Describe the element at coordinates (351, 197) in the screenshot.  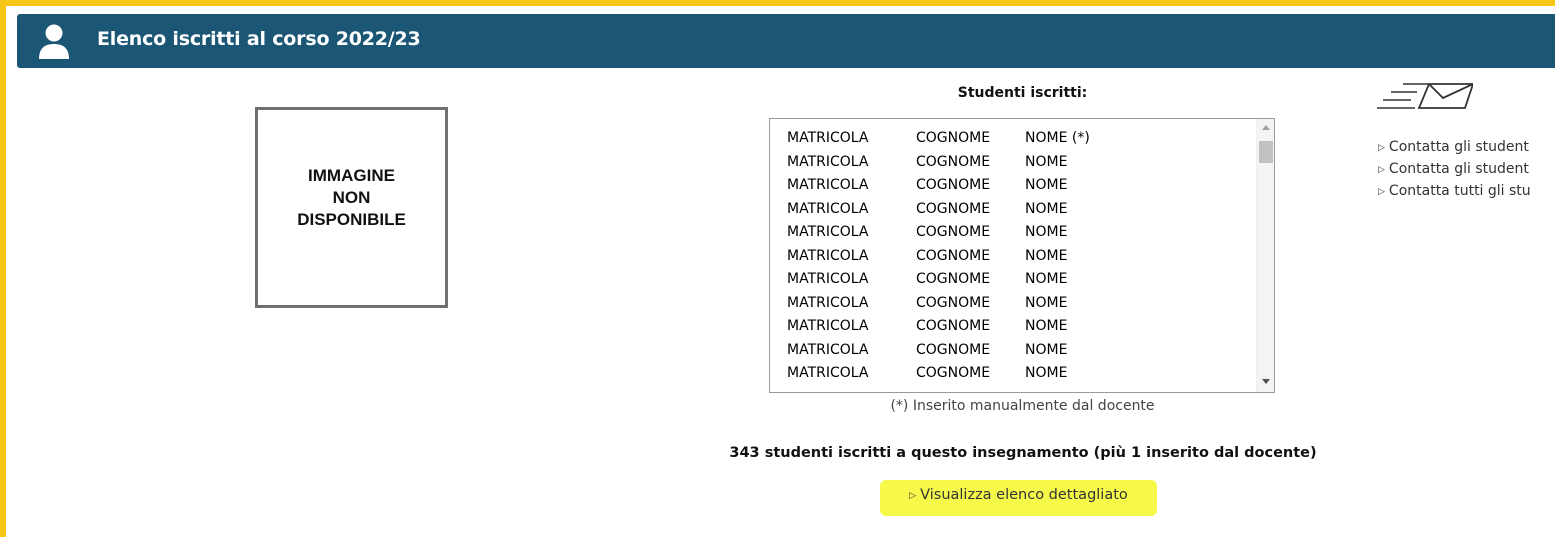
I see `image-placeholder-text: IMMAGINE NON DISPONIBILE` at that location.